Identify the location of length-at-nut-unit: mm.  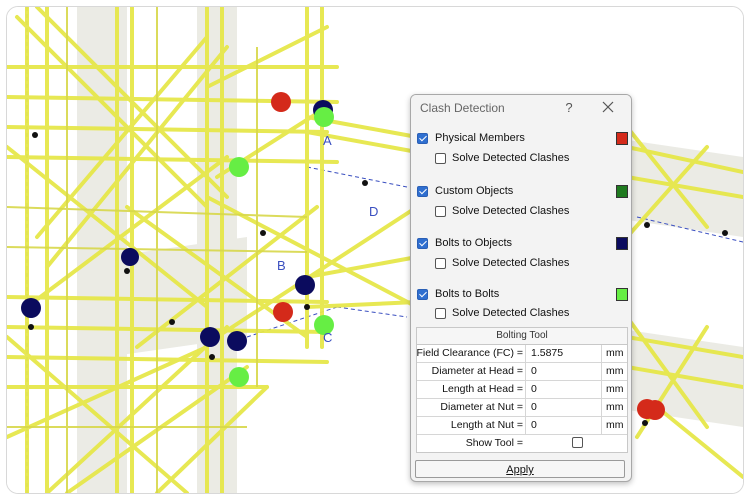
(614, 425).